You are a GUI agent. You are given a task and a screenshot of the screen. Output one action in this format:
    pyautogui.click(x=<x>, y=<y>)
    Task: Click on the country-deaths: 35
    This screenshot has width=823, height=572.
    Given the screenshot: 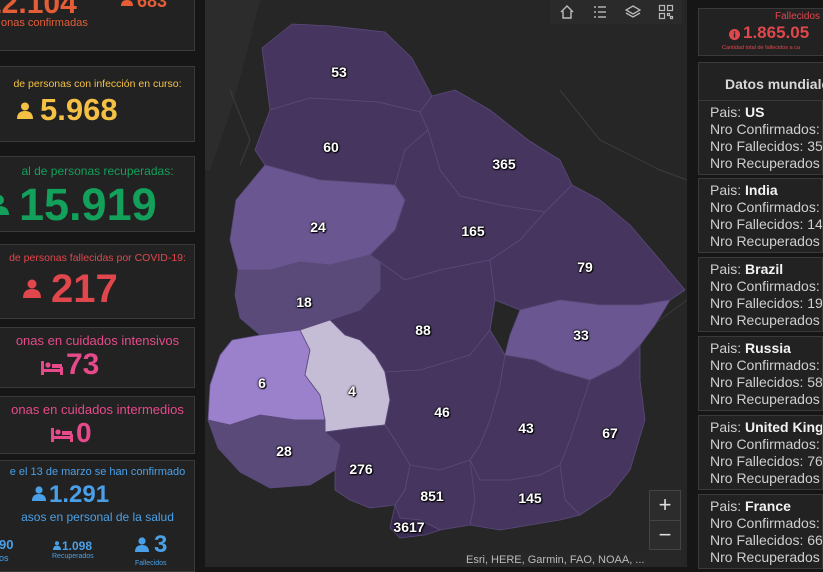 What is the action you would take?
    pyautogui.click(x=815, y=146)
    